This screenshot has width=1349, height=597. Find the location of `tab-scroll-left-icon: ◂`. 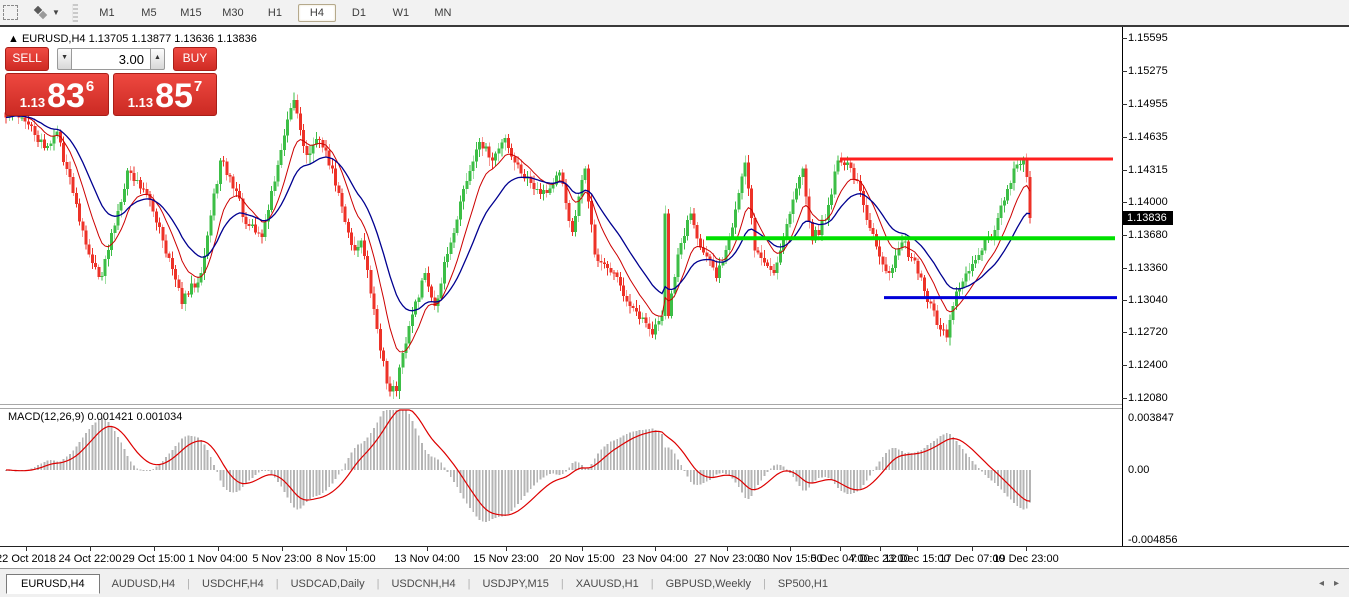

tab-scroll-left-icon: ◂ is located at coordinates (1321, 583).